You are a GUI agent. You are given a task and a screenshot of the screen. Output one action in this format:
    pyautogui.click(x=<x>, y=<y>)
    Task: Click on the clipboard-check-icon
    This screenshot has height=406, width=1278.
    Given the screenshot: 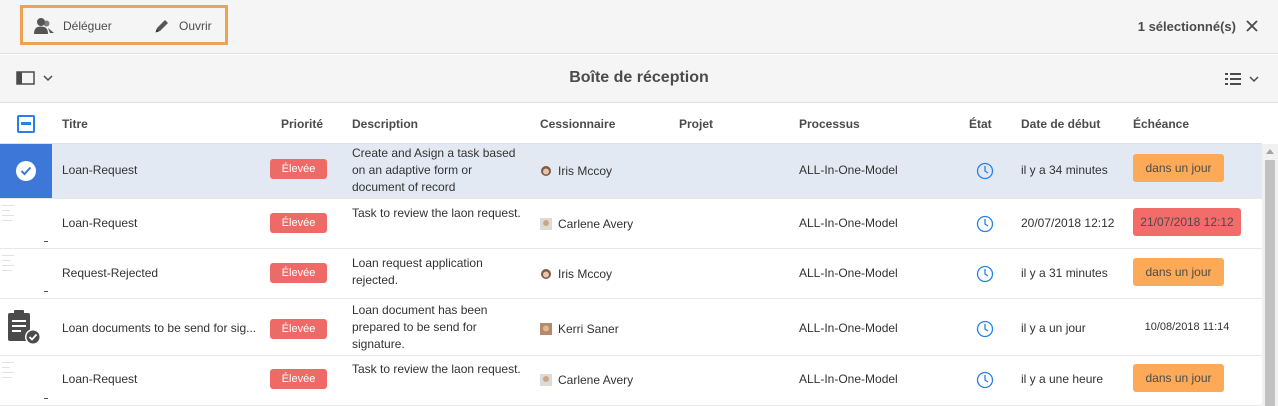 What is the action you would take?
    pyautogui.click(x=24, y=327)
    